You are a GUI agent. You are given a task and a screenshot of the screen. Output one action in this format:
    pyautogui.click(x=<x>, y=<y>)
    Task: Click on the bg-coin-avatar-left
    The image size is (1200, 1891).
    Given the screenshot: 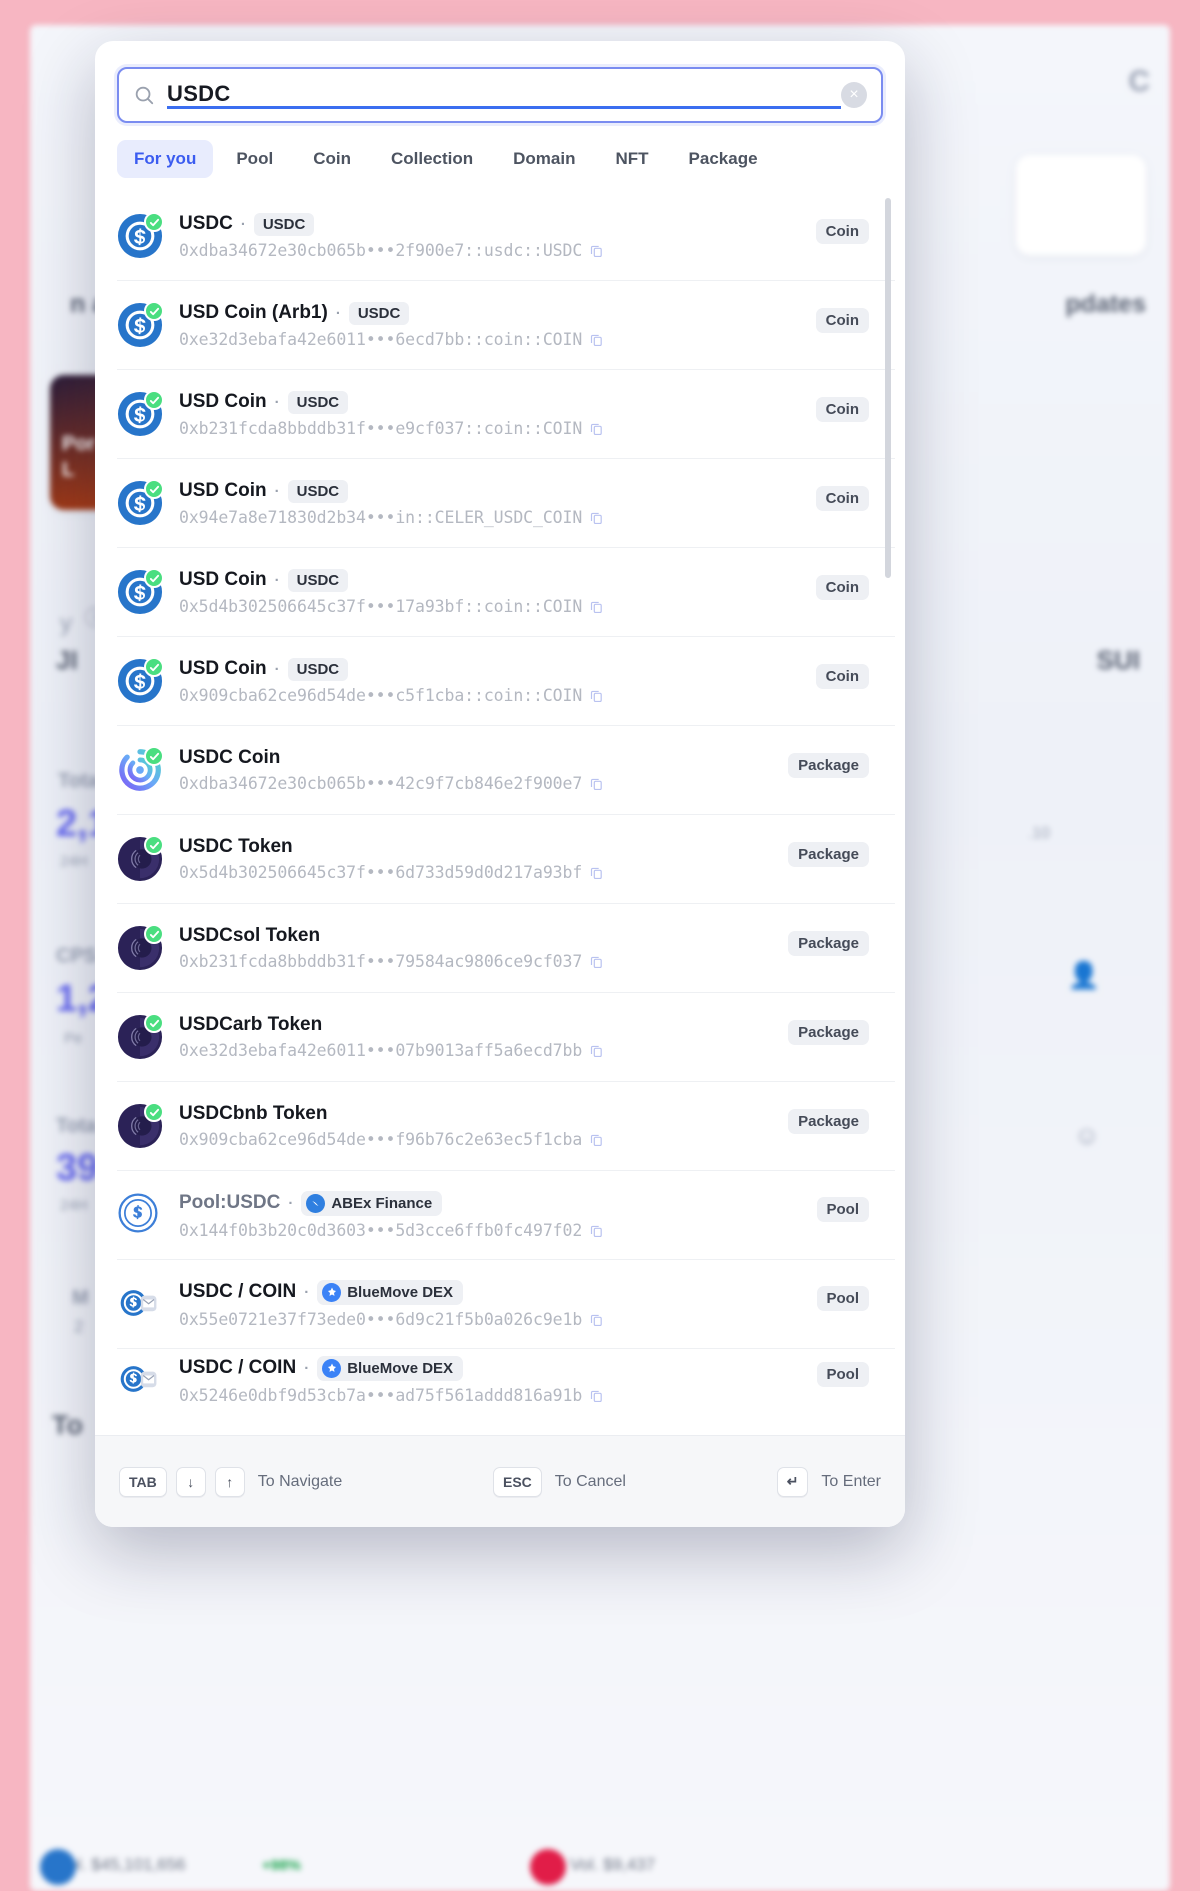 What is the action you would take?
    pyautogui.click(x=58, y=1867)
    